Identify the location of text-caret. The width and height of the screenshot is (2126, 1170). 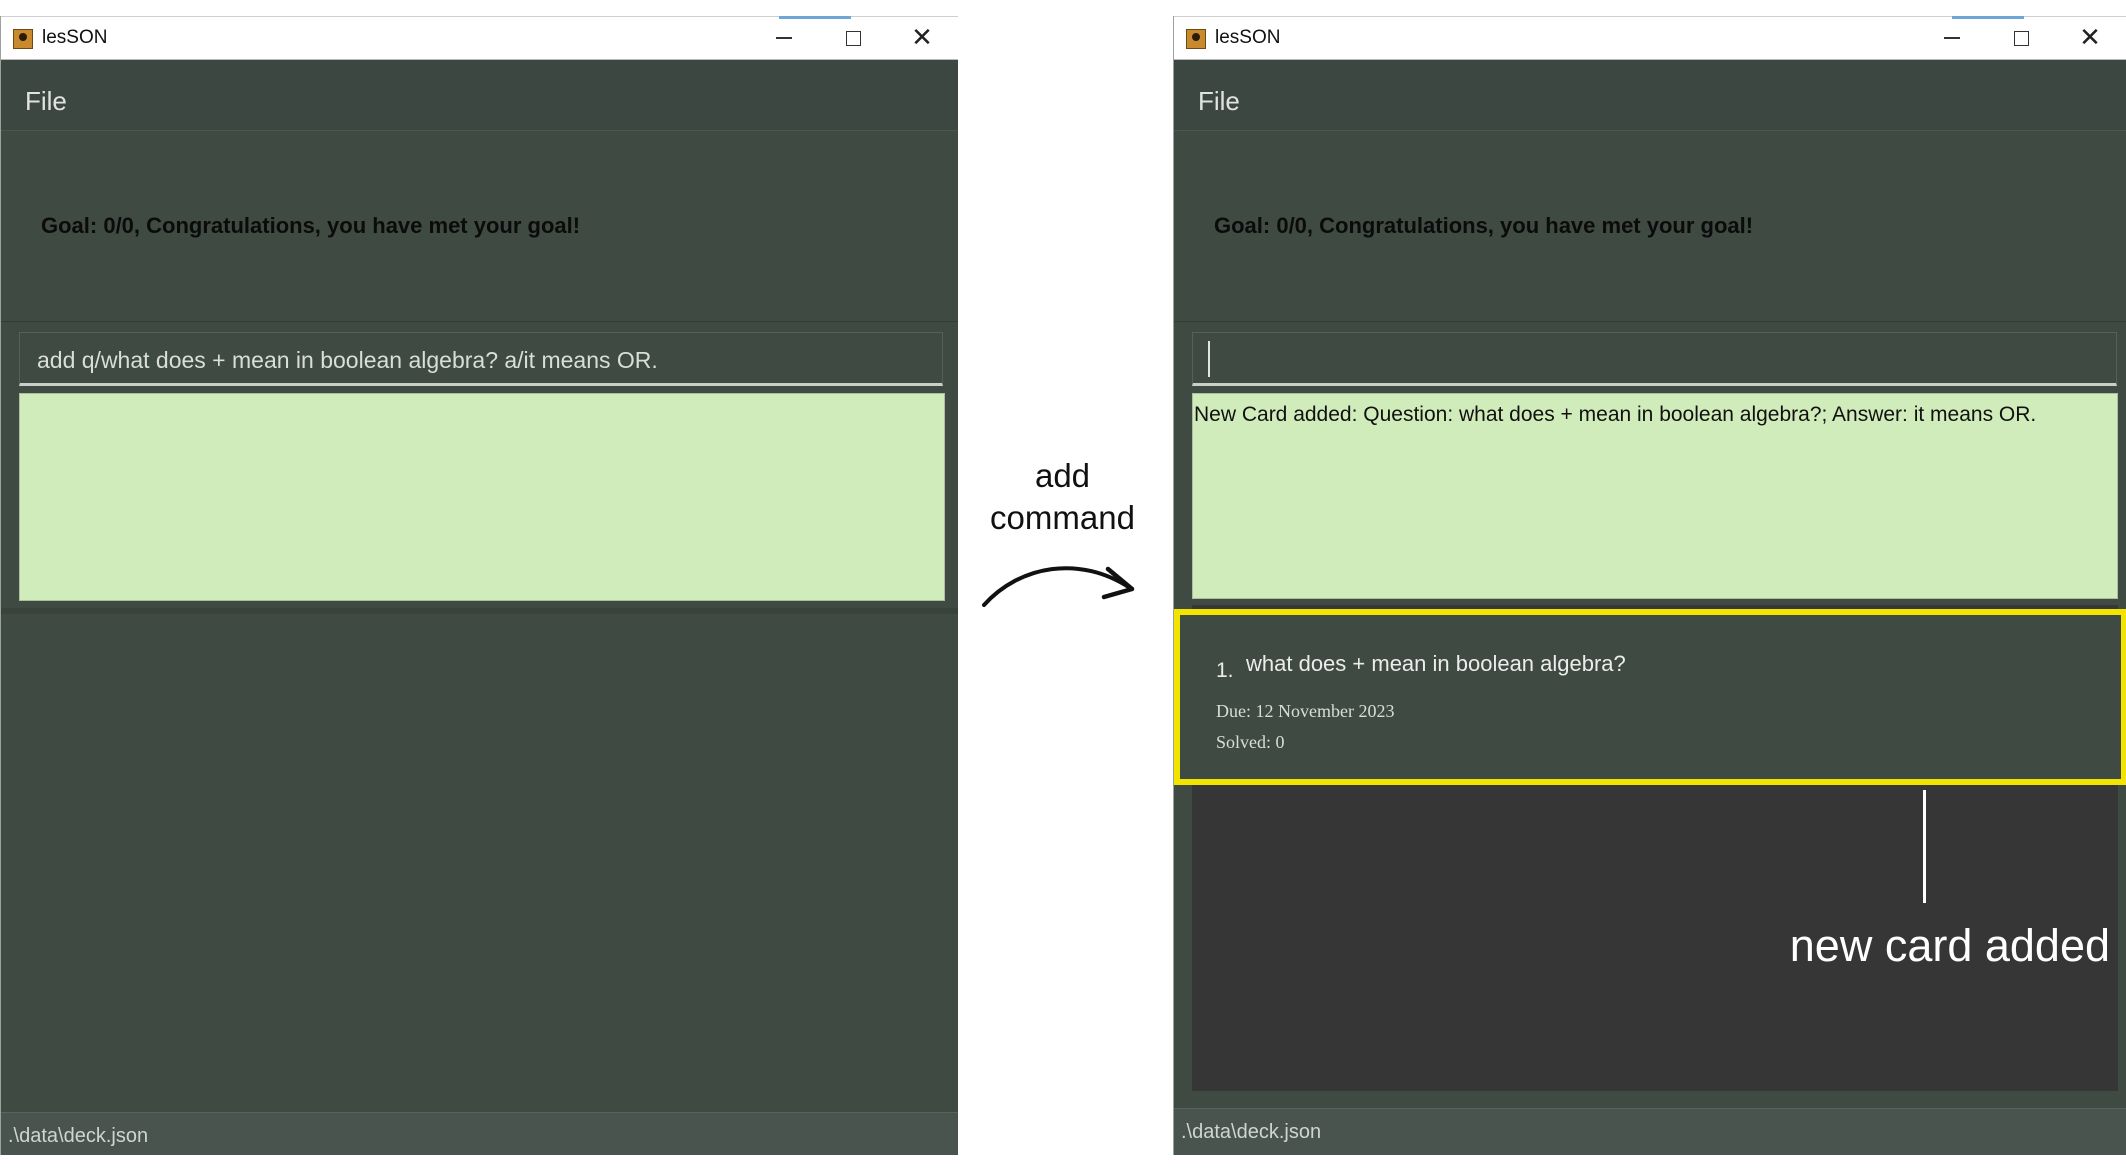
(1209, 359).